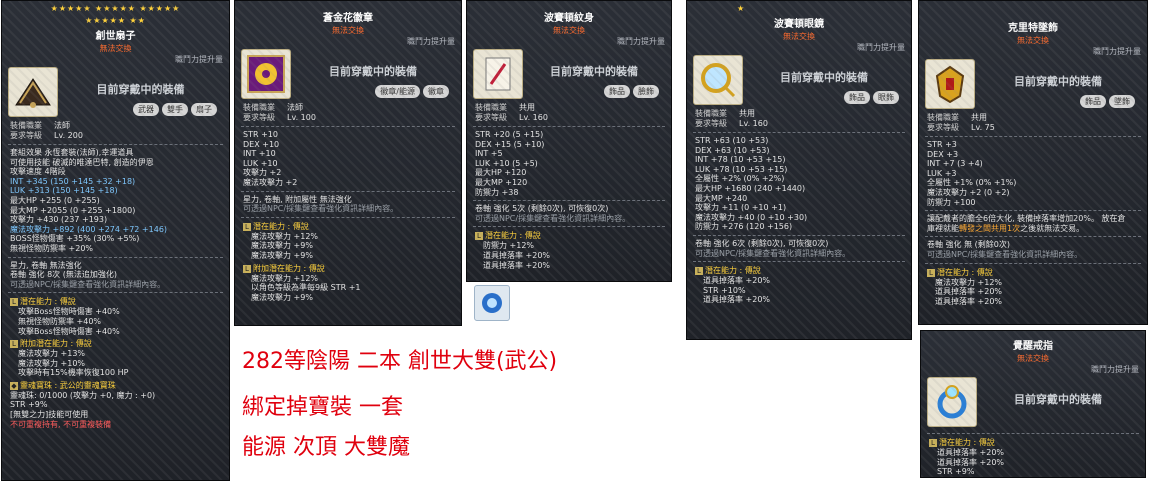 This screenshot has height=481, width=1150. I want to click on stat-line: DEX +15 (5 +10), so click(510, 144).